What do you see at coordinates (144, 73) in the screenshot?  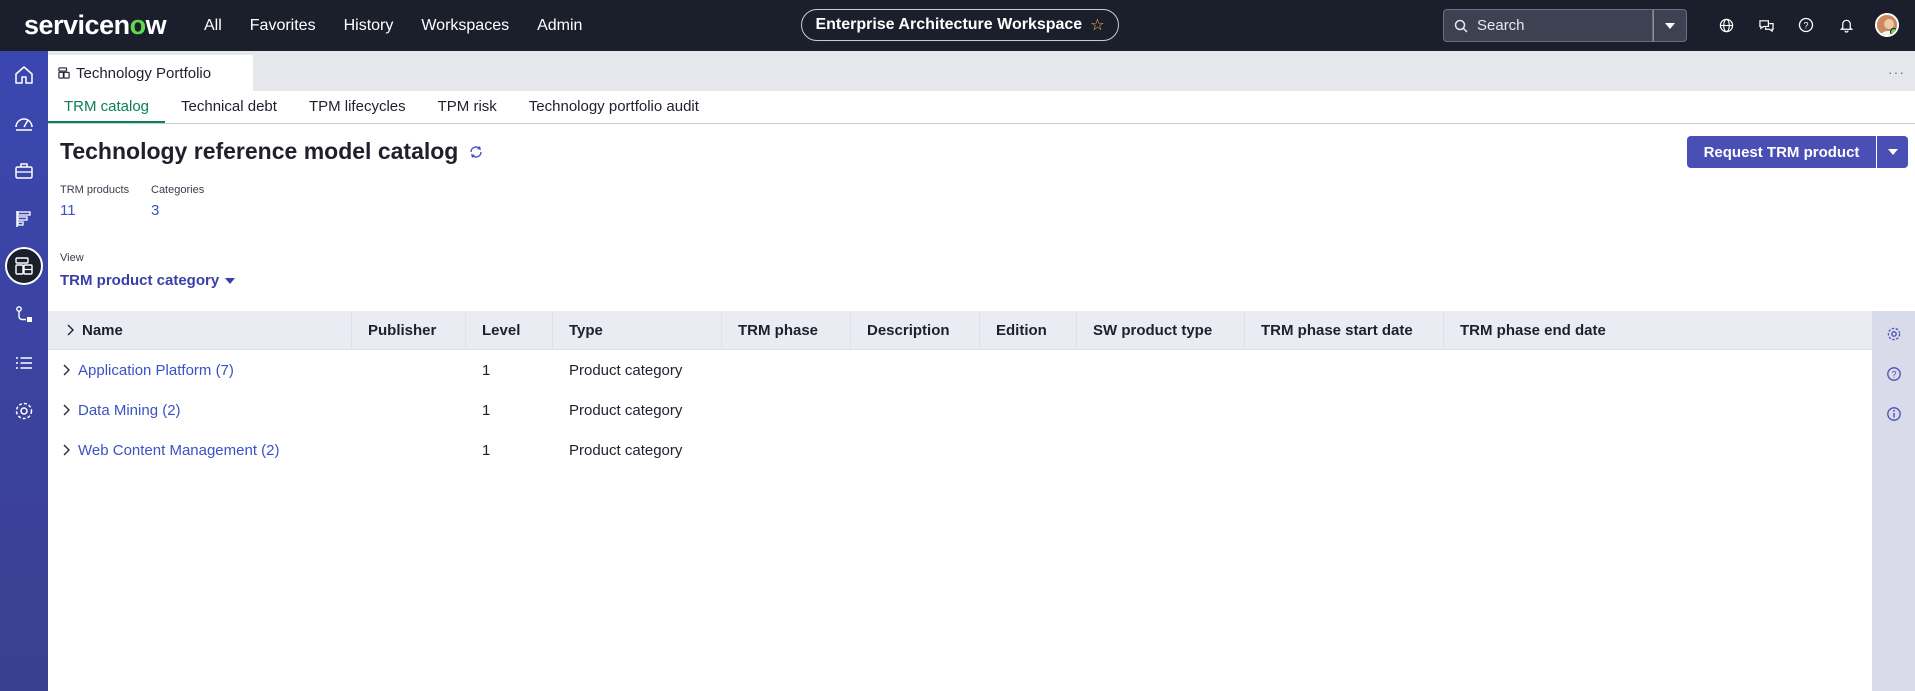 I see `tab-label: Technology Portfolio` at bounding box center [144, 73].